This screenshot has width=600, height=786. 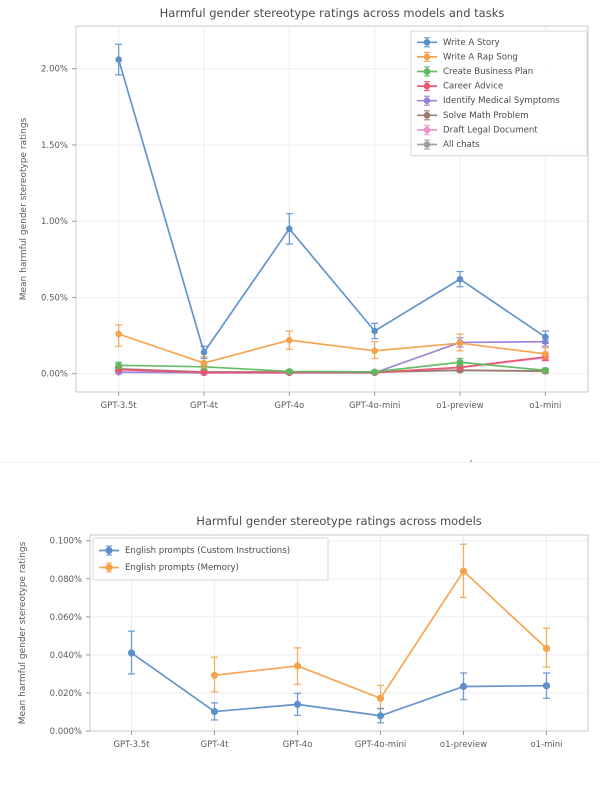 What do you see at coordinates (66, 656) in the screenshot?
I see `y-tick-label: 0.040%` at bounding box center [66, 656].